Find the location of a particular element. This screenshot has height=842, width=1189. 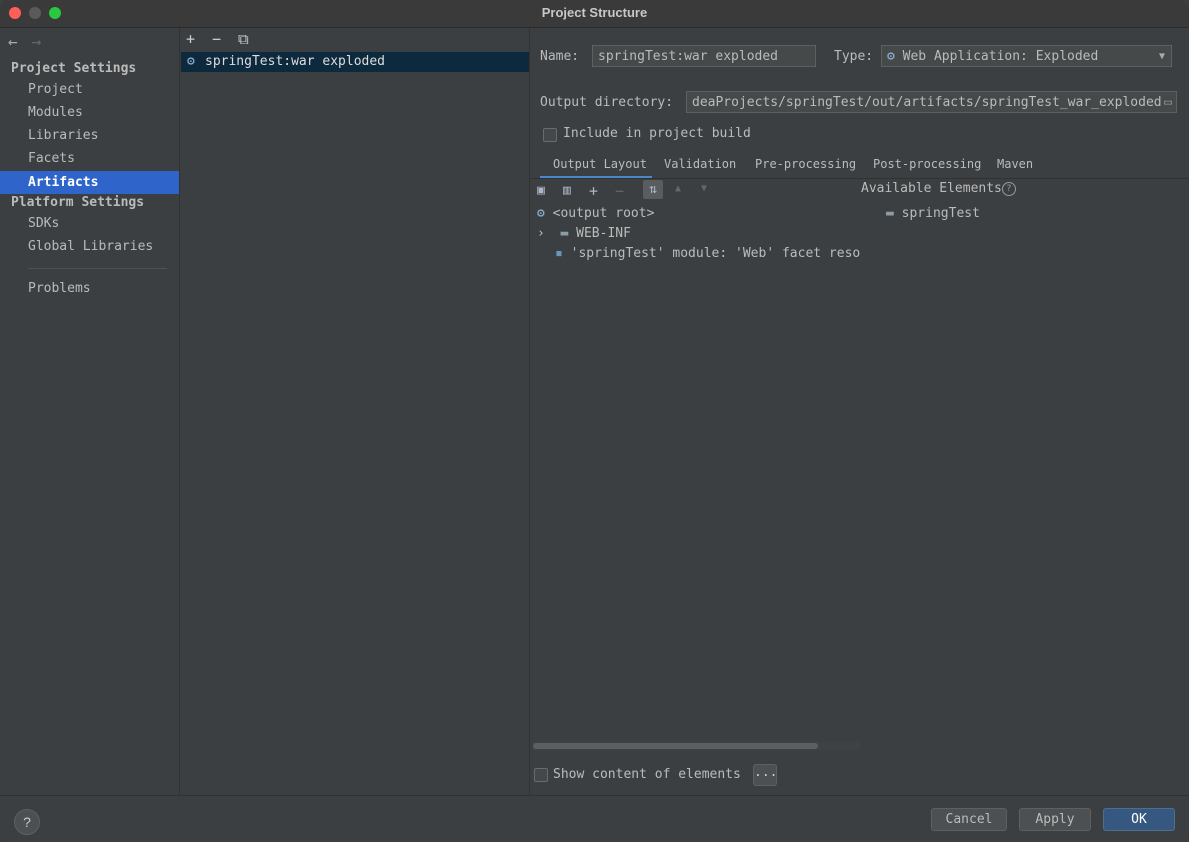

tab-output-layout: Output Layout is located at coordinates (600, 164).